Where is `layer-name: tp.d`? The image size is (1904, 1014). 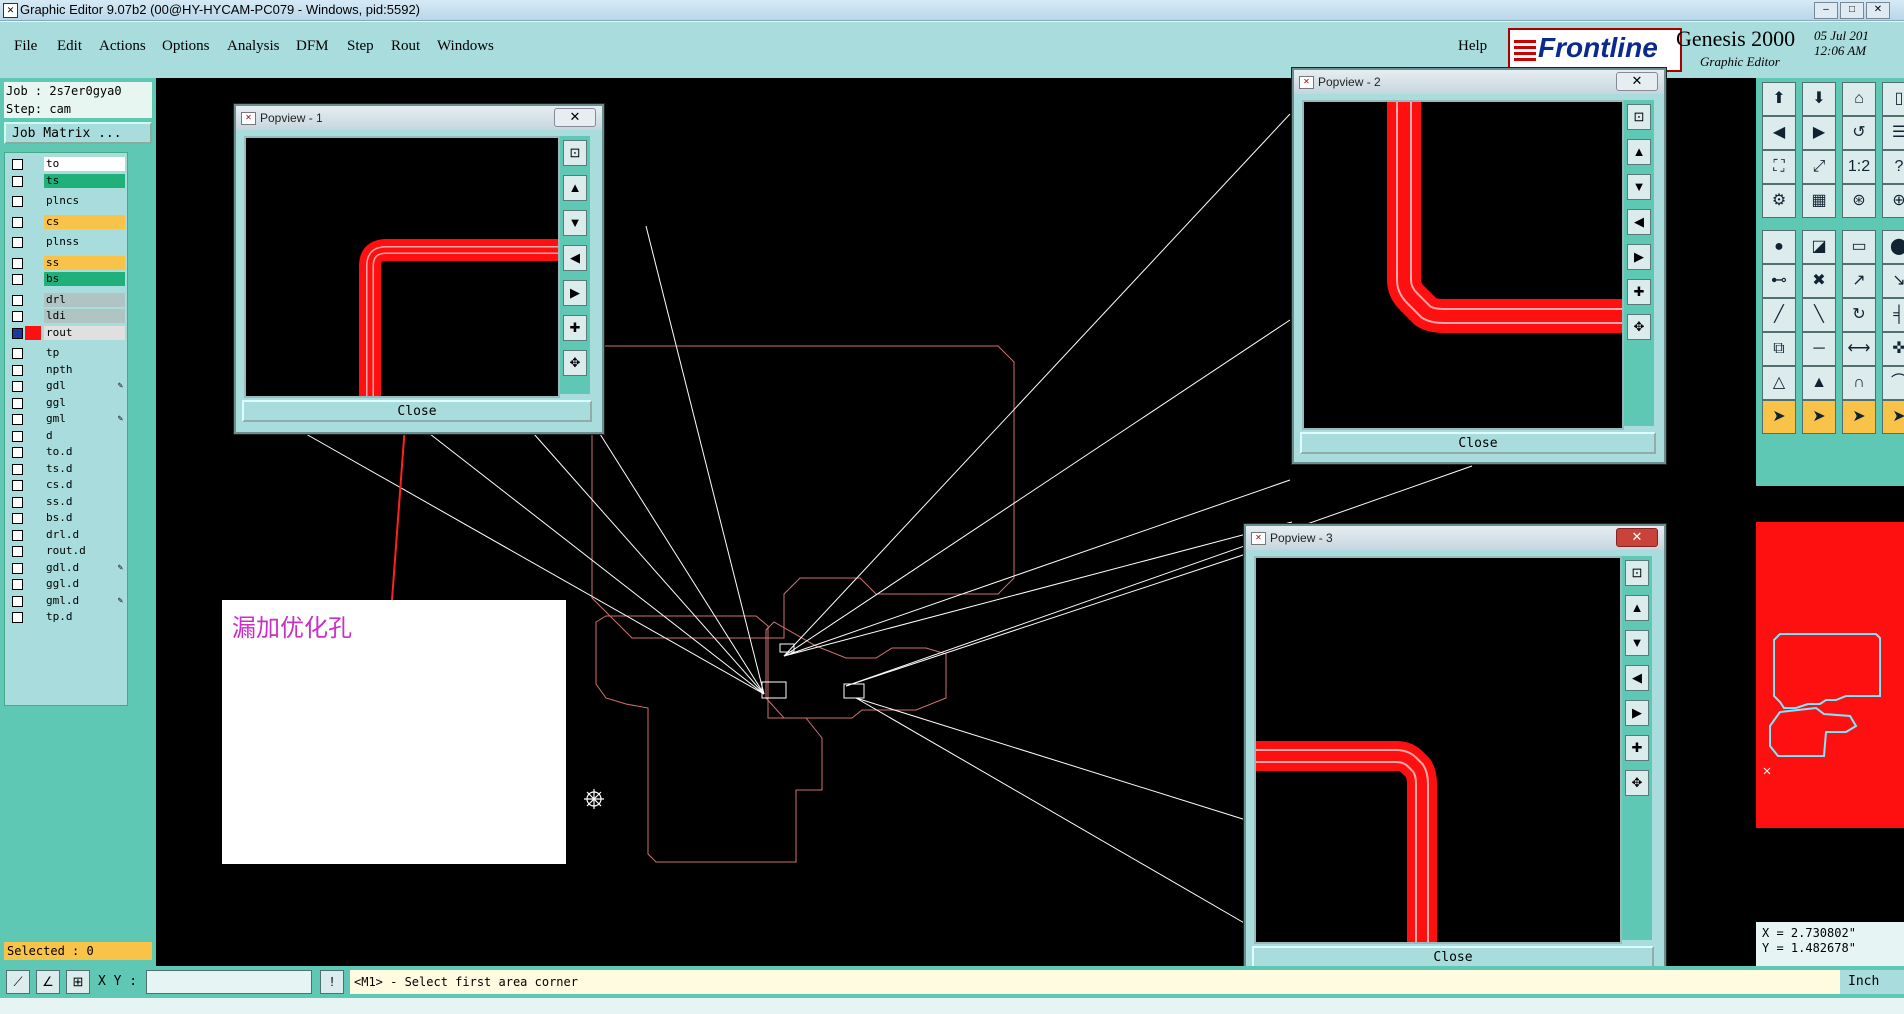
layer-name: tp.d is located at coordinates (84, 617).